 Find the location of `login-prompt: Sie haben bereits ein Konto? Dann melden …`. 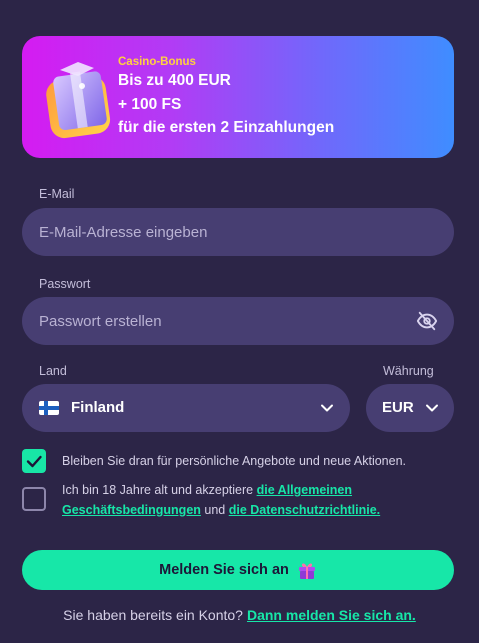

login-prompt: Sie haben bereits ein Konto? Dann melden … is located at coordinates (239, 615).